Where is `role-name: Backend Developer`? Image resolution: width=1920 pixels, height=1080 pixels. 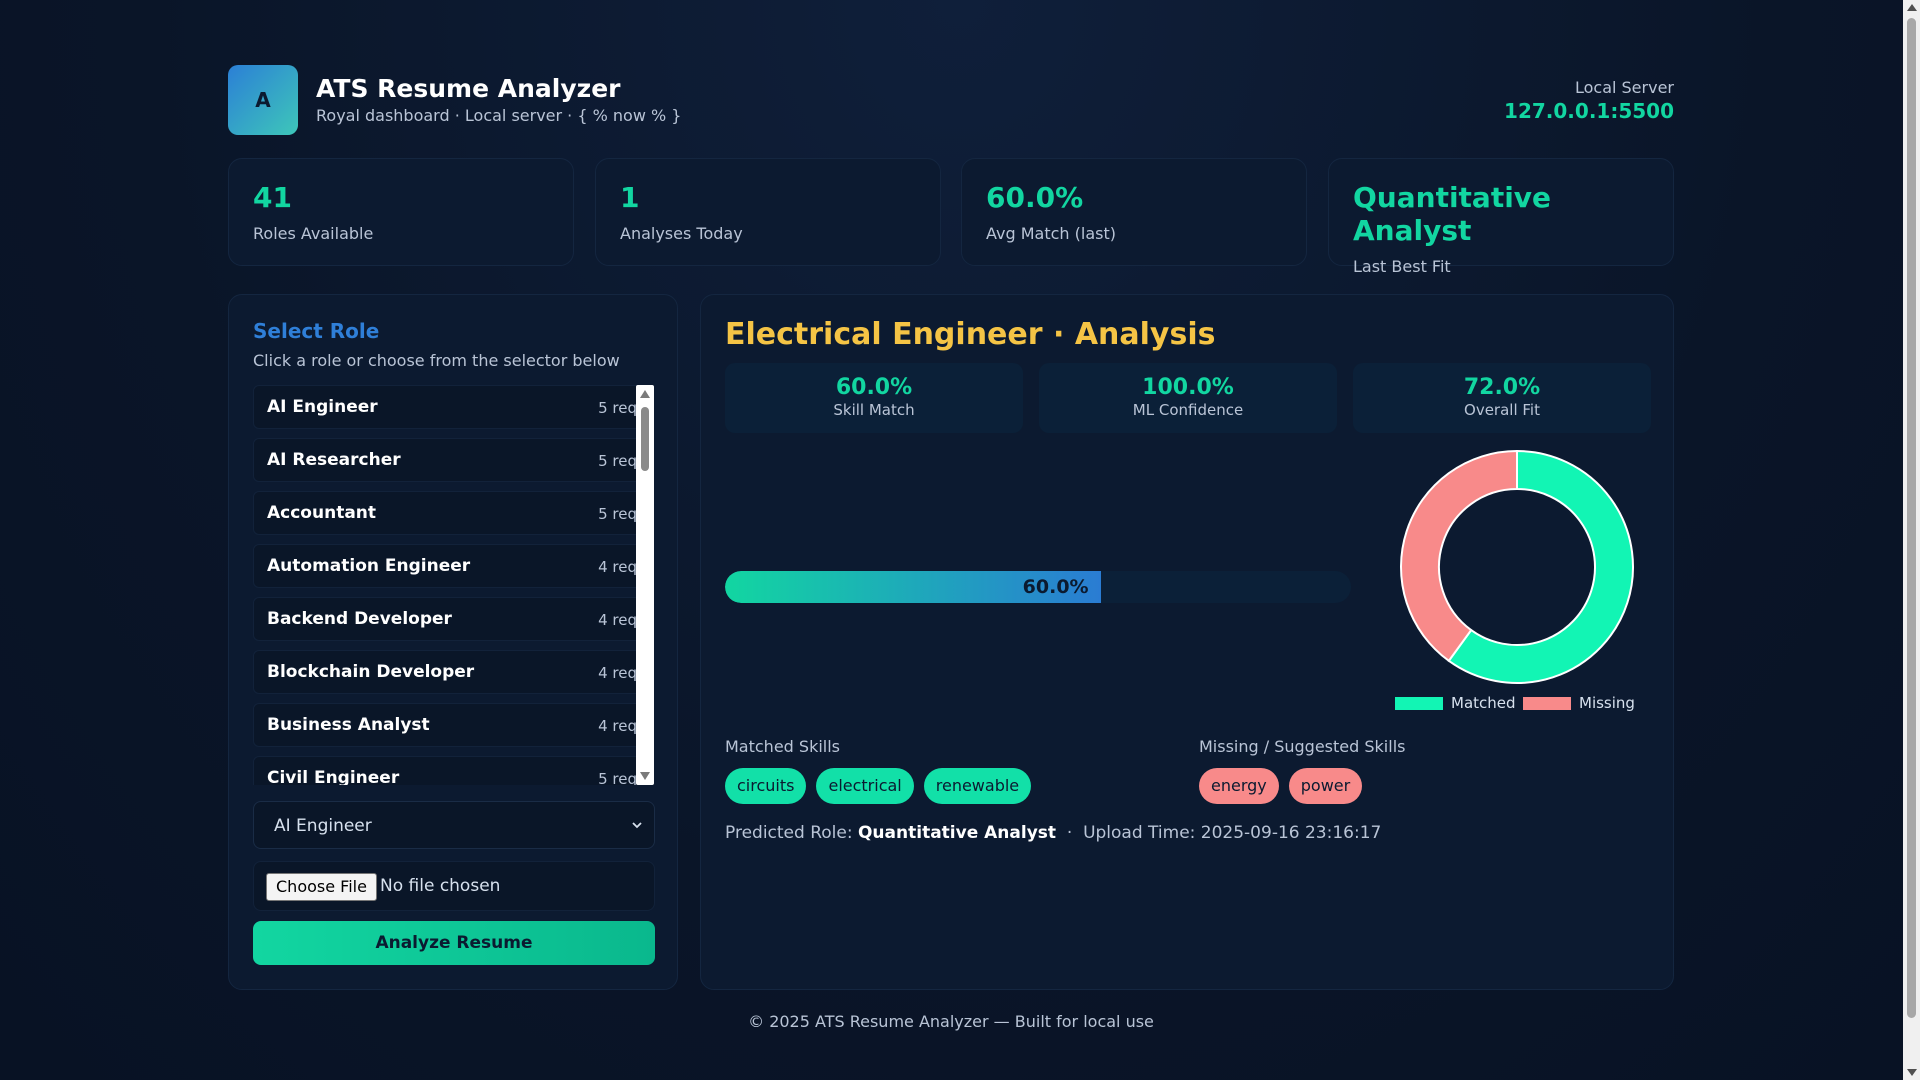 role-name: Backend Developer is located at coordinates (359, 619).